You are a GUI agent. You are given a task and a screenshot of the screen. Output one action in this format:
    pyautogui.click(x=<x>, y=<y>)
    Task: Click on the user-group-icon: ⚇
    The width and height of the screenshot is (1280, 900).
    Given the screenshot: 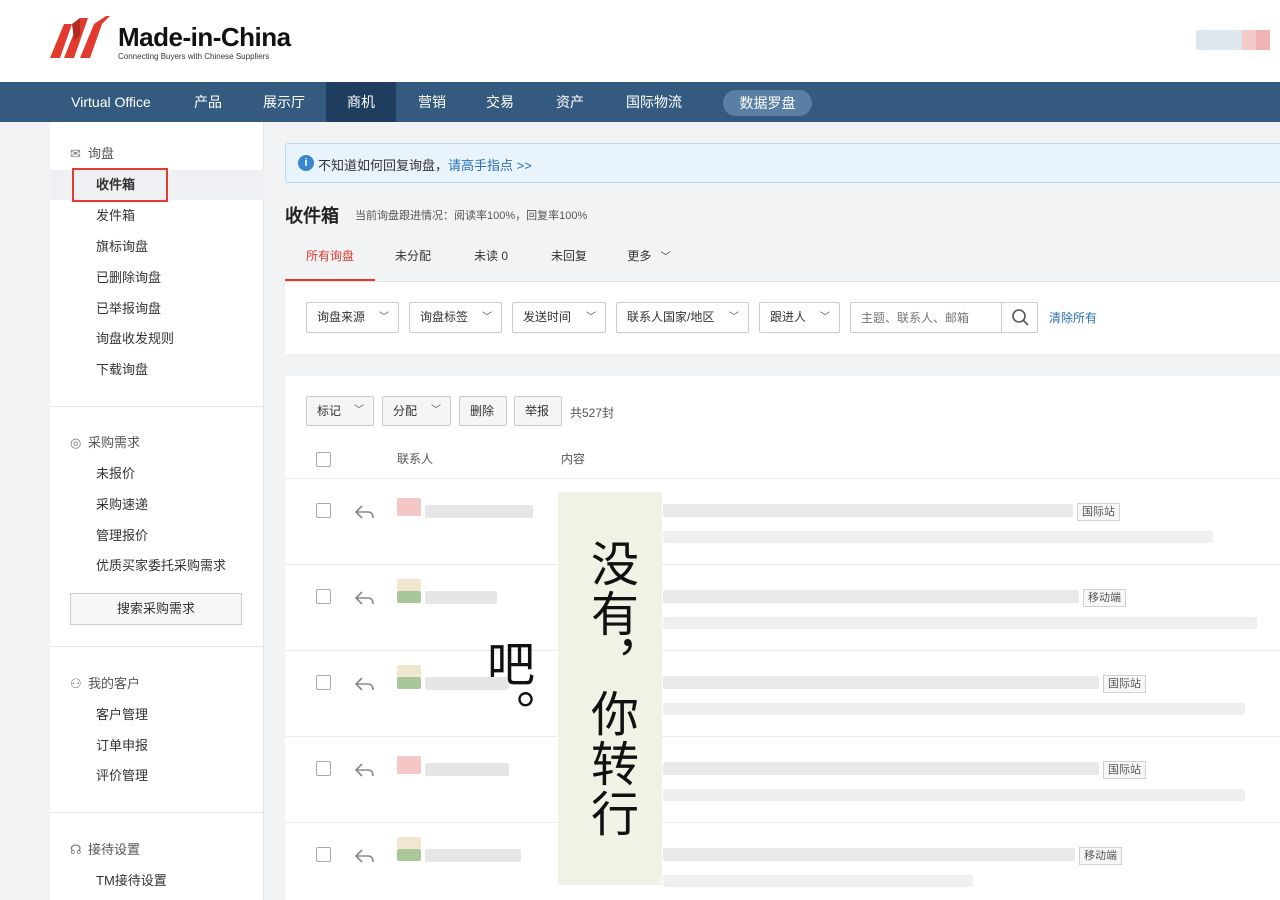 What is the action you would take?
    pyautogui.click(x=76, y=683)
    